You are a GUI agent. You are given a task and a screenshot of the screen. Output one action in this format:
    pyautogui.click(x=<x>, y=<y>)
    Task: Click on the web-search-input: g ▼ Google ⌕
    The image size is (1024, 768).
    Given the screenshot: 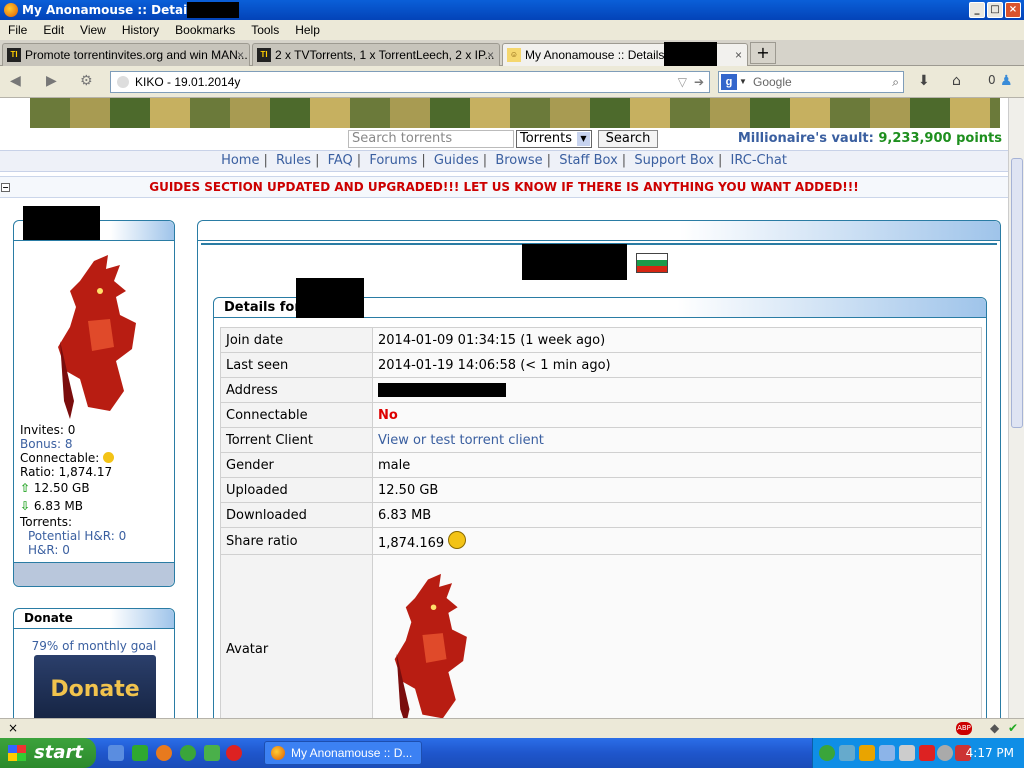 What is the action you would take?
    pyautogui.click(x=811, y=82)
    